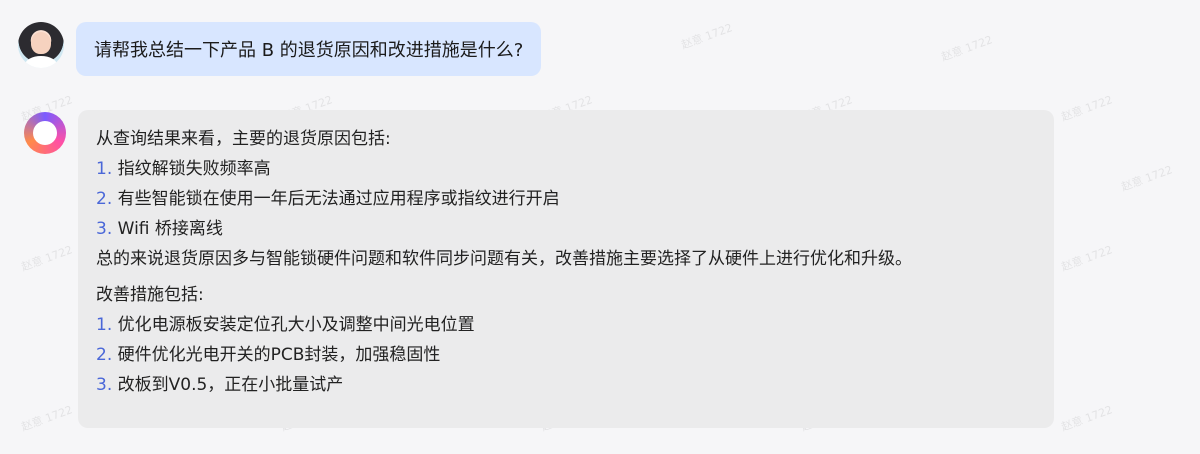 This screenshot has height=454, width=1200. Describe the element at coordinates (566, 169) in the screenshot. I see `reason-item: 1. 指纹解锁失败频率高` at that location.